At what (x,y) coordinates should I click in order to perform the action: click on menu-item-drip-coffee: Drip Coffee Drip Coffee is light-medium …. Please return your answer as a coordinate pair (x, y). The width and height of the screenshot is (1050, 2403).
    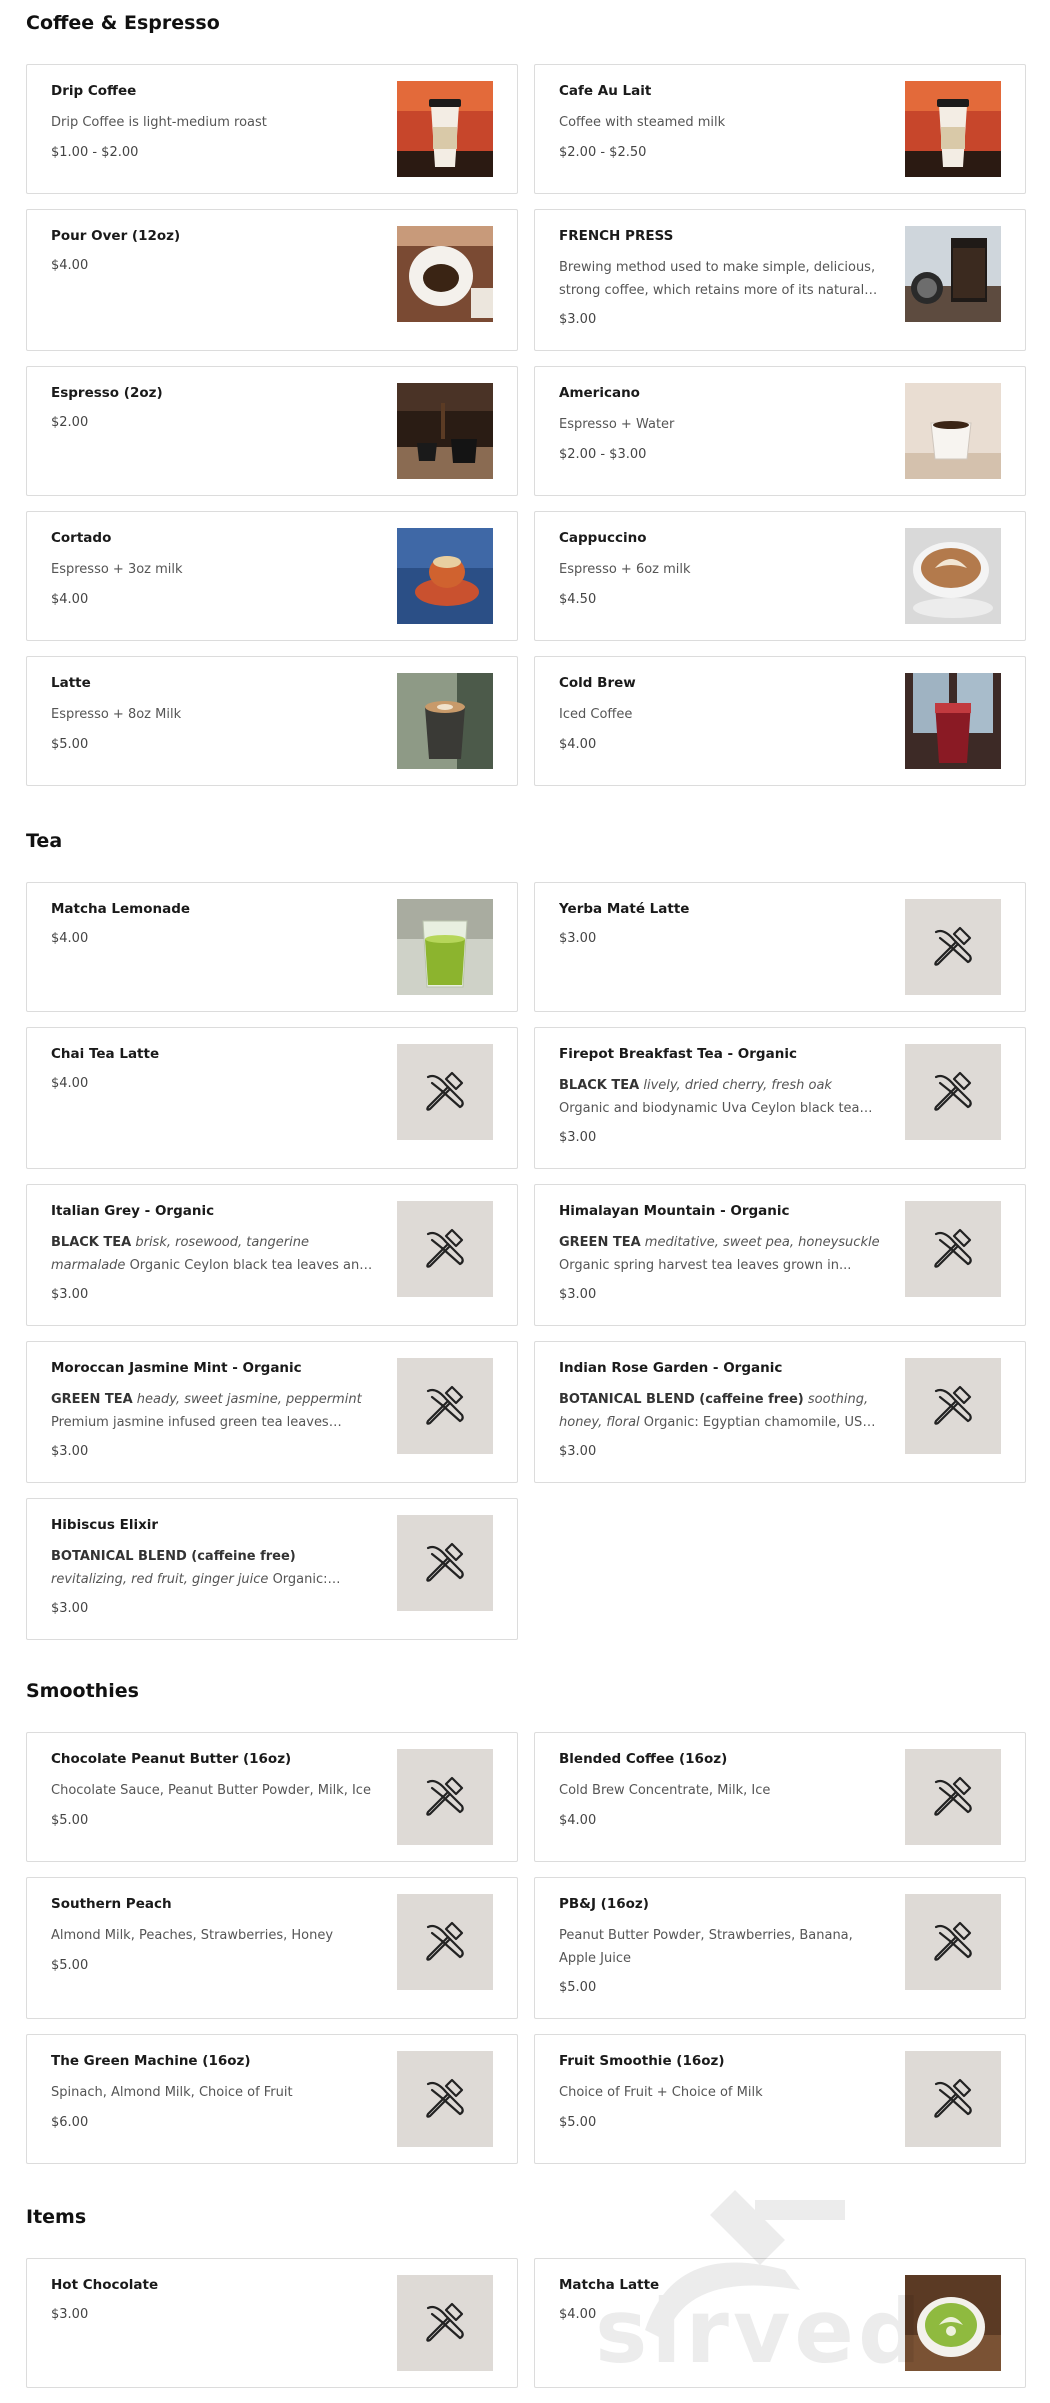
    Looking at the image, I should click on (272, 129).